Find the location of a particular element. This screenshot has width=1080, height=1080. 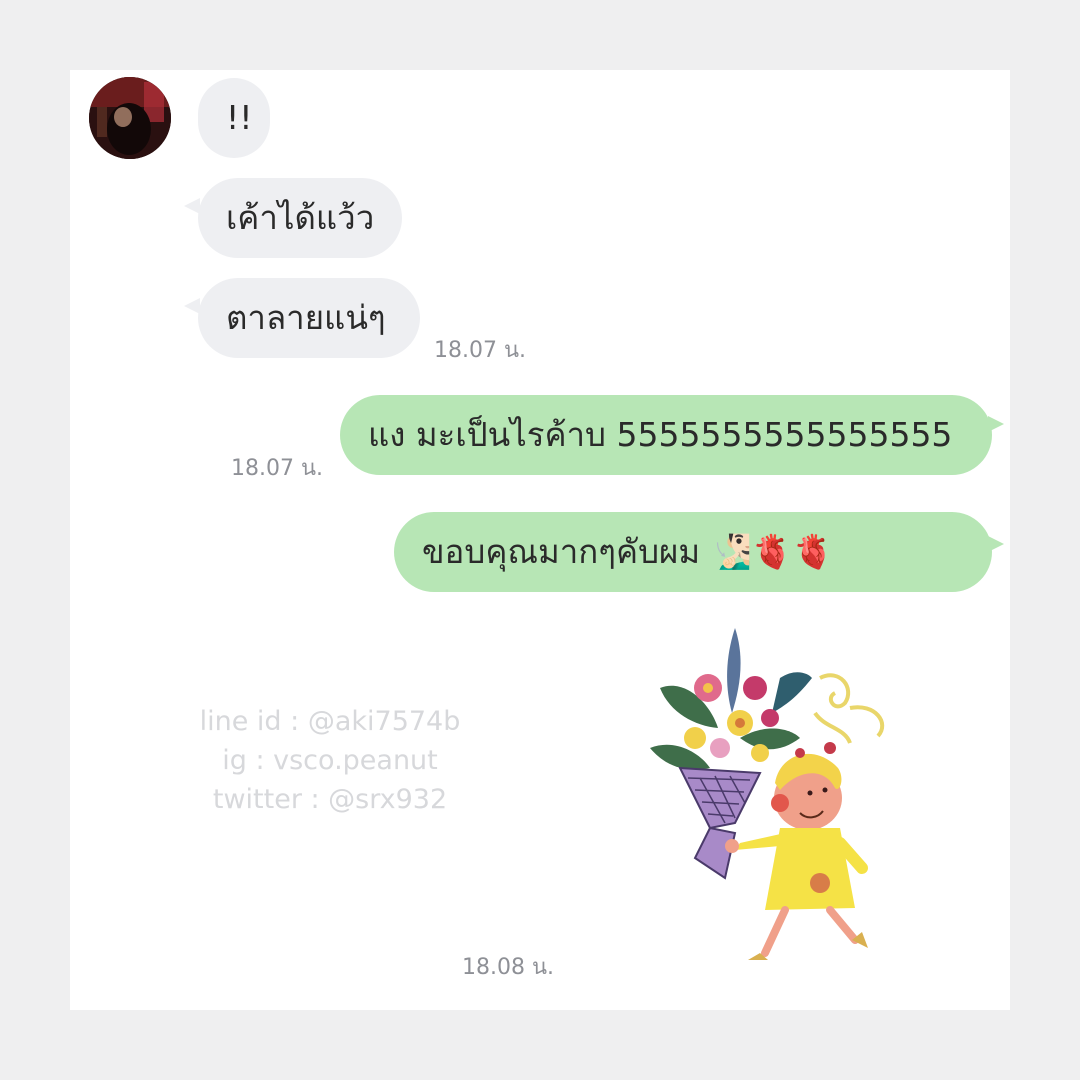

avatar-photo-icon is located at coordinates (130, 118).